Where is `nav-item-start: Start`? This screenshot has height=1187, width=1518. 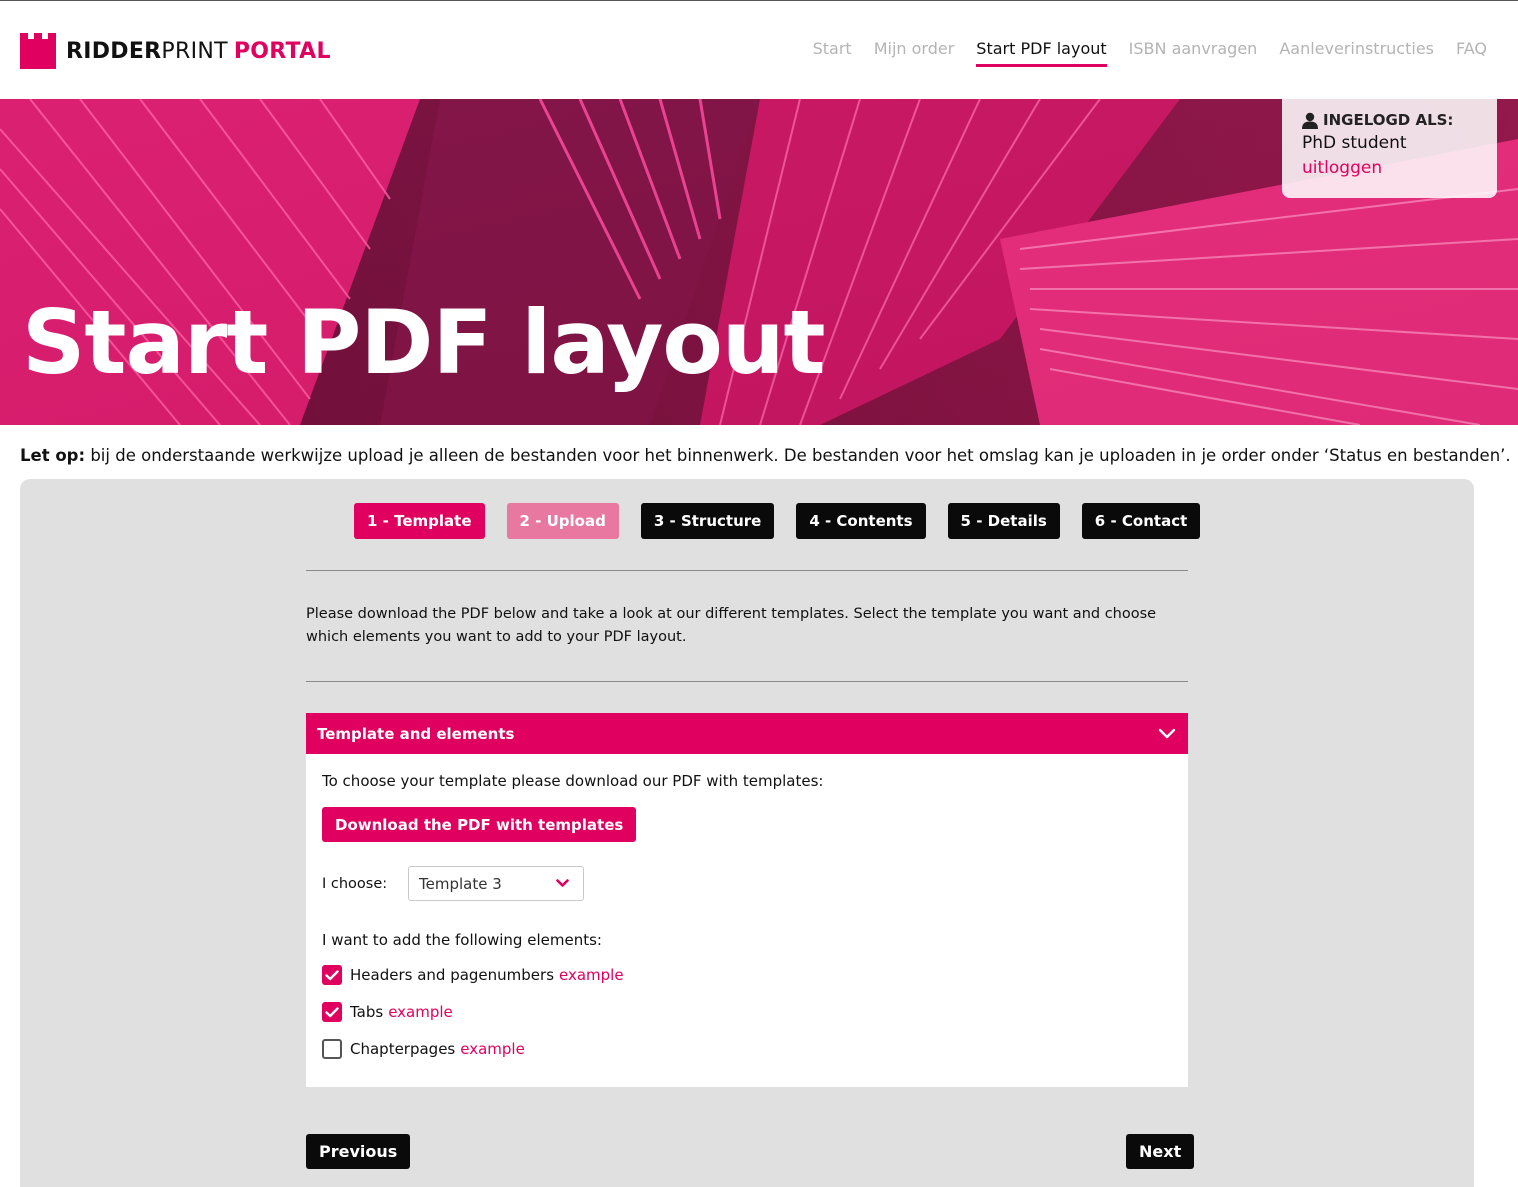 nav-item-start: Start is located at coordinates (832, 53).